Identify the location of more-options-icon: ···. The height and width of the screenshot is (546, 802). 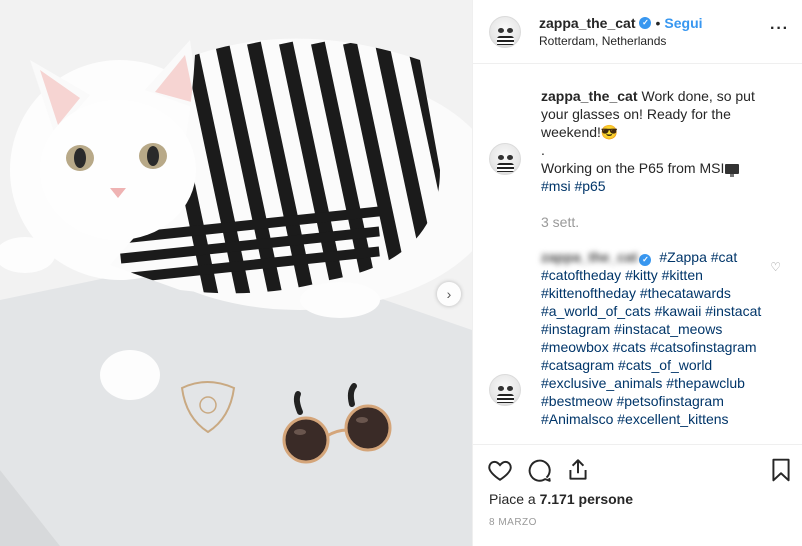
(779, 29).